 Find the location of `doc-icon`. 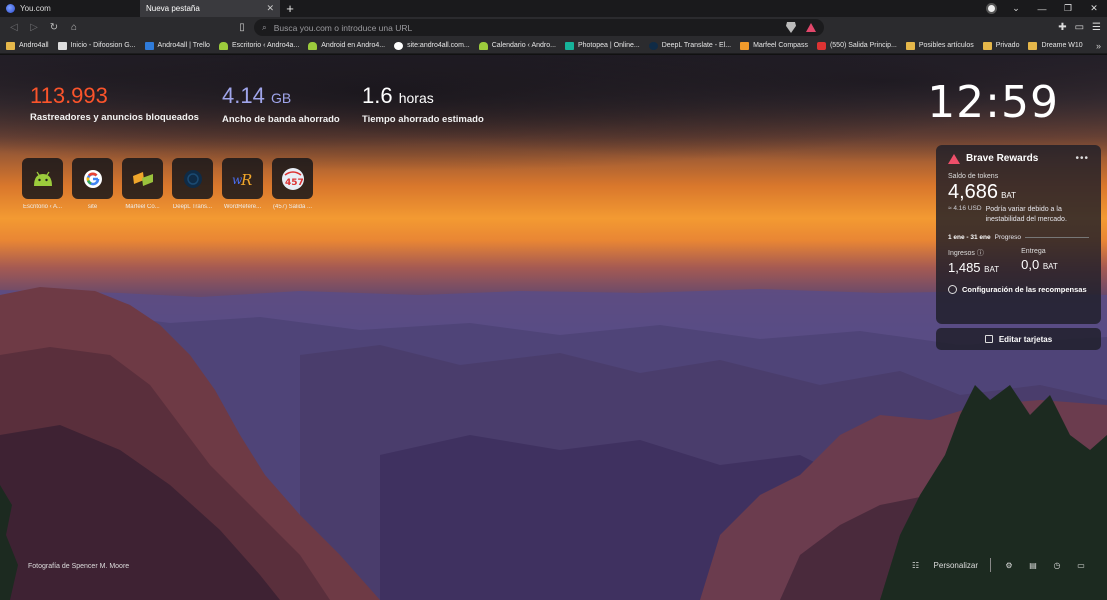

doc-icon is located at coordinates (62, 45).